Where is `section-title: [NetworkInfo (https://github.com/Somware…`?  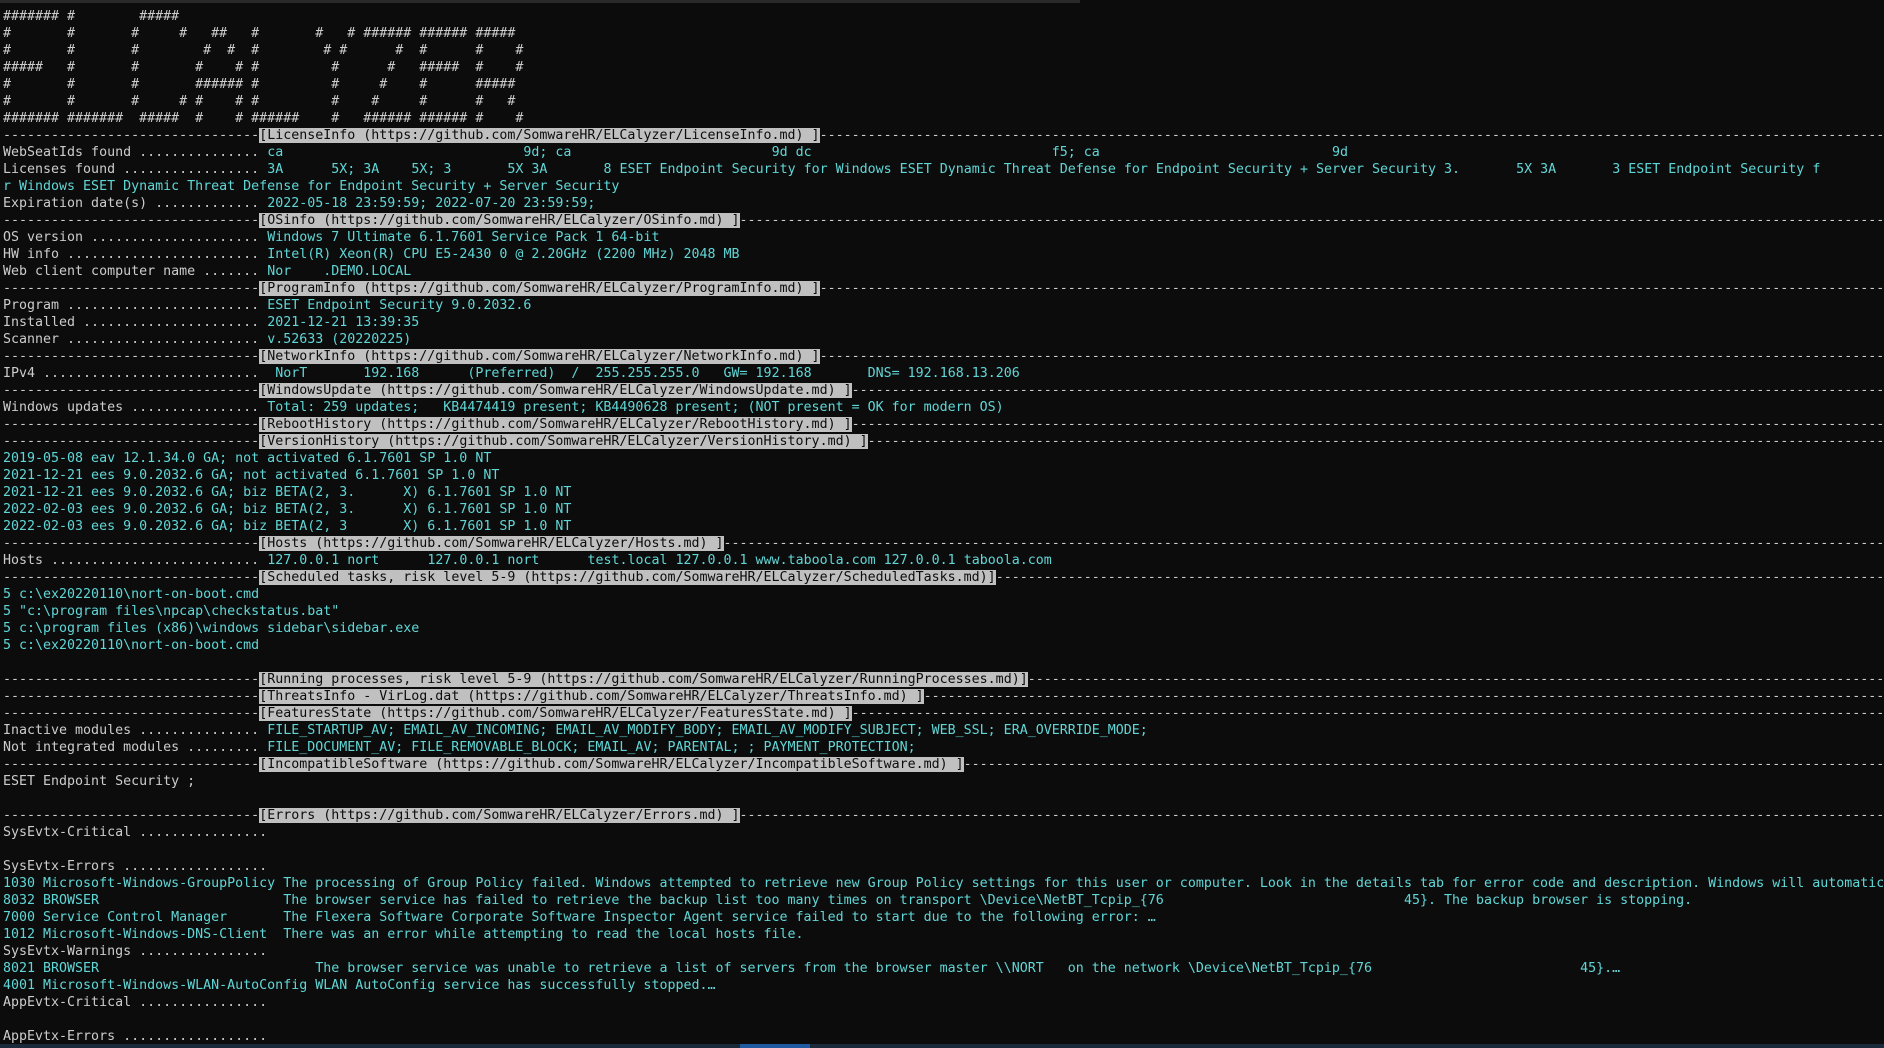 section-title: [NetworkInfo (https://github.com/Somware… is located at coordinates (539, 356).